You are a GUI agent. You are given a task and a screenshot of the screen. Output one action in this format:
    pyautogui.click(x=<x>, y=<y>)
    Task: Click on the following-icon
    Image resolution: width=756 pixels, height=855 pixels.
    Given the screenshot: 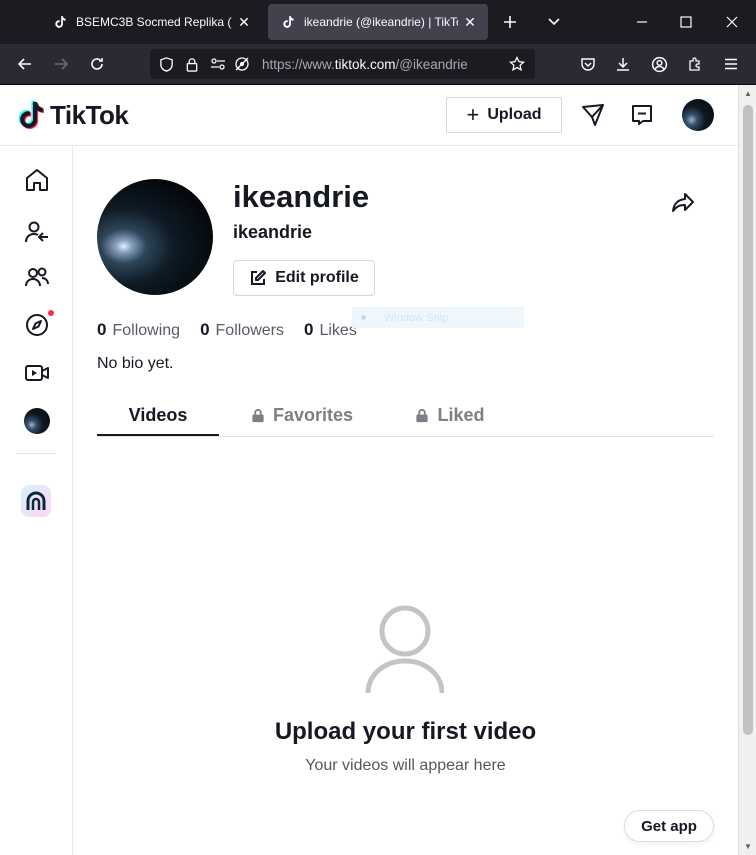 What is the action you would take?
    pyautogui.click(x=37, y=232)
    